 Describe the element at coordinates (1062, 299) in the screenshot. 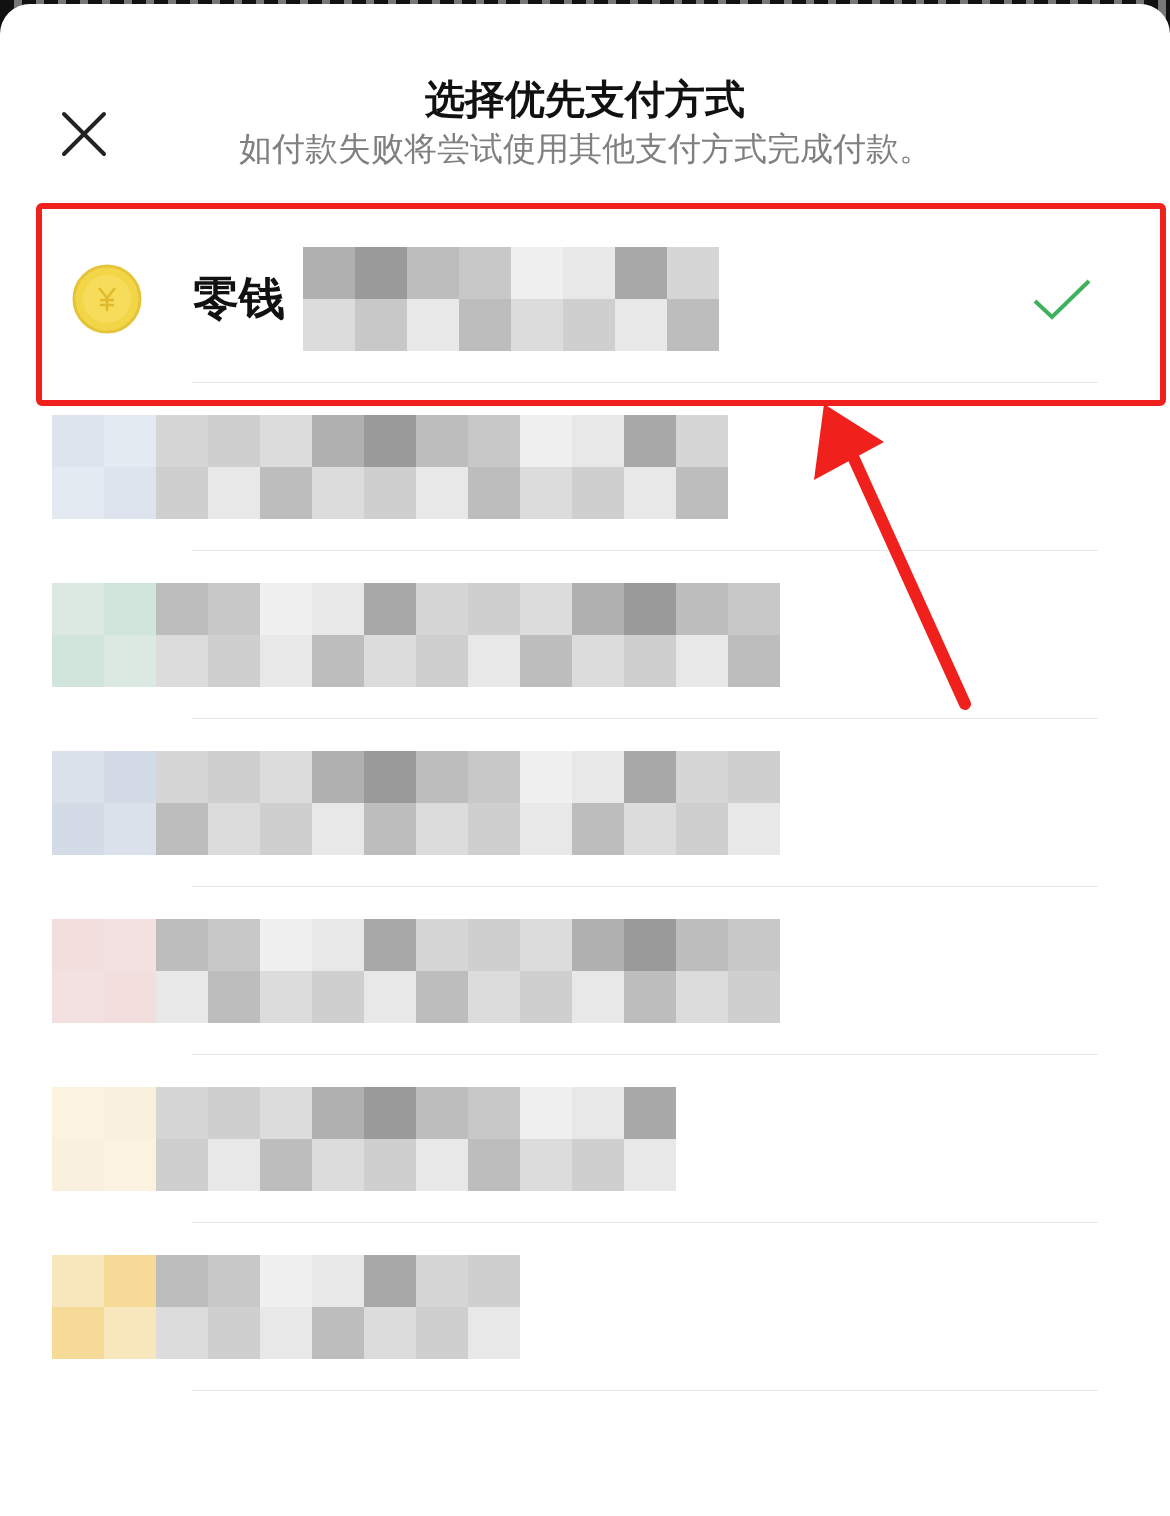

I see `checkmark-icon` at that location.